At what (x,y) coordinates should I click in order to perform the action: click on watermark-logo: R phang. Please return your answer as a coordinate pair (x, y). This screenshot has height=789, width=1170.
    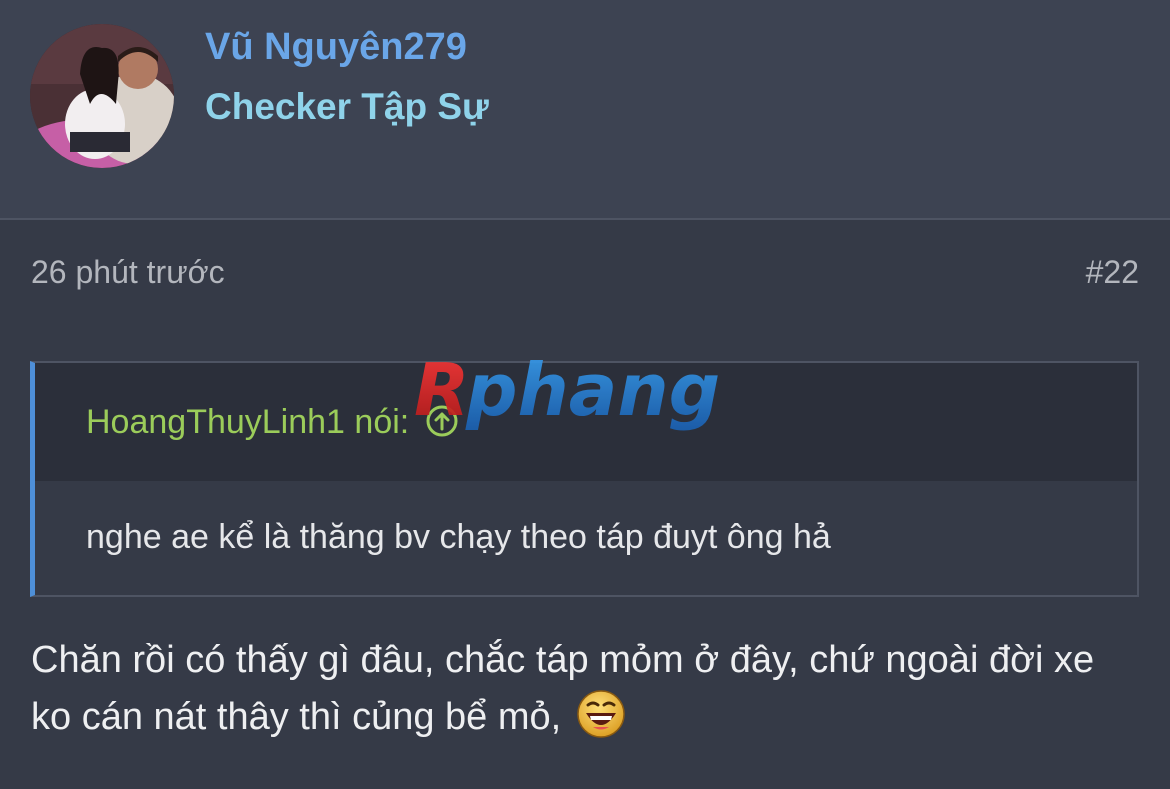
    Looking at the image, I should click on (586, 395).